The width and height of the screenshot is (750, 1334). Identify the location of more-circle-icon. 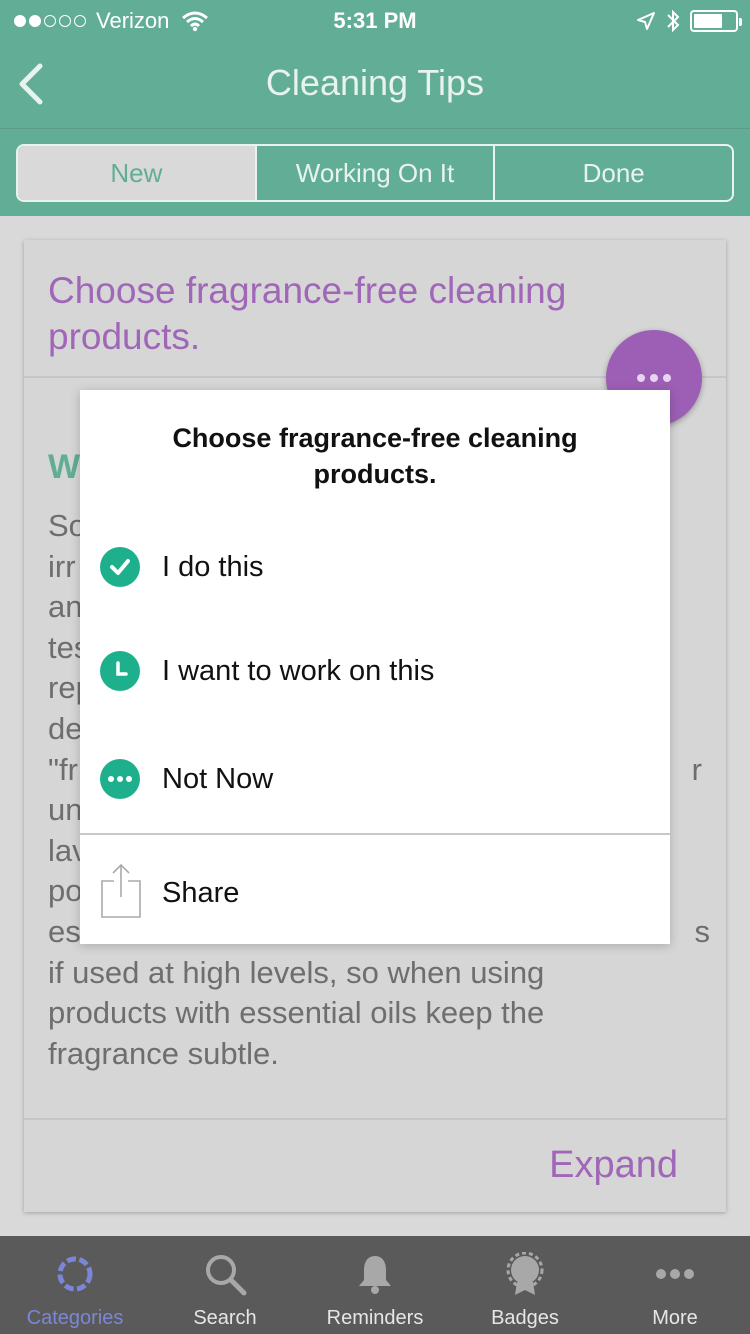
(120, 779).